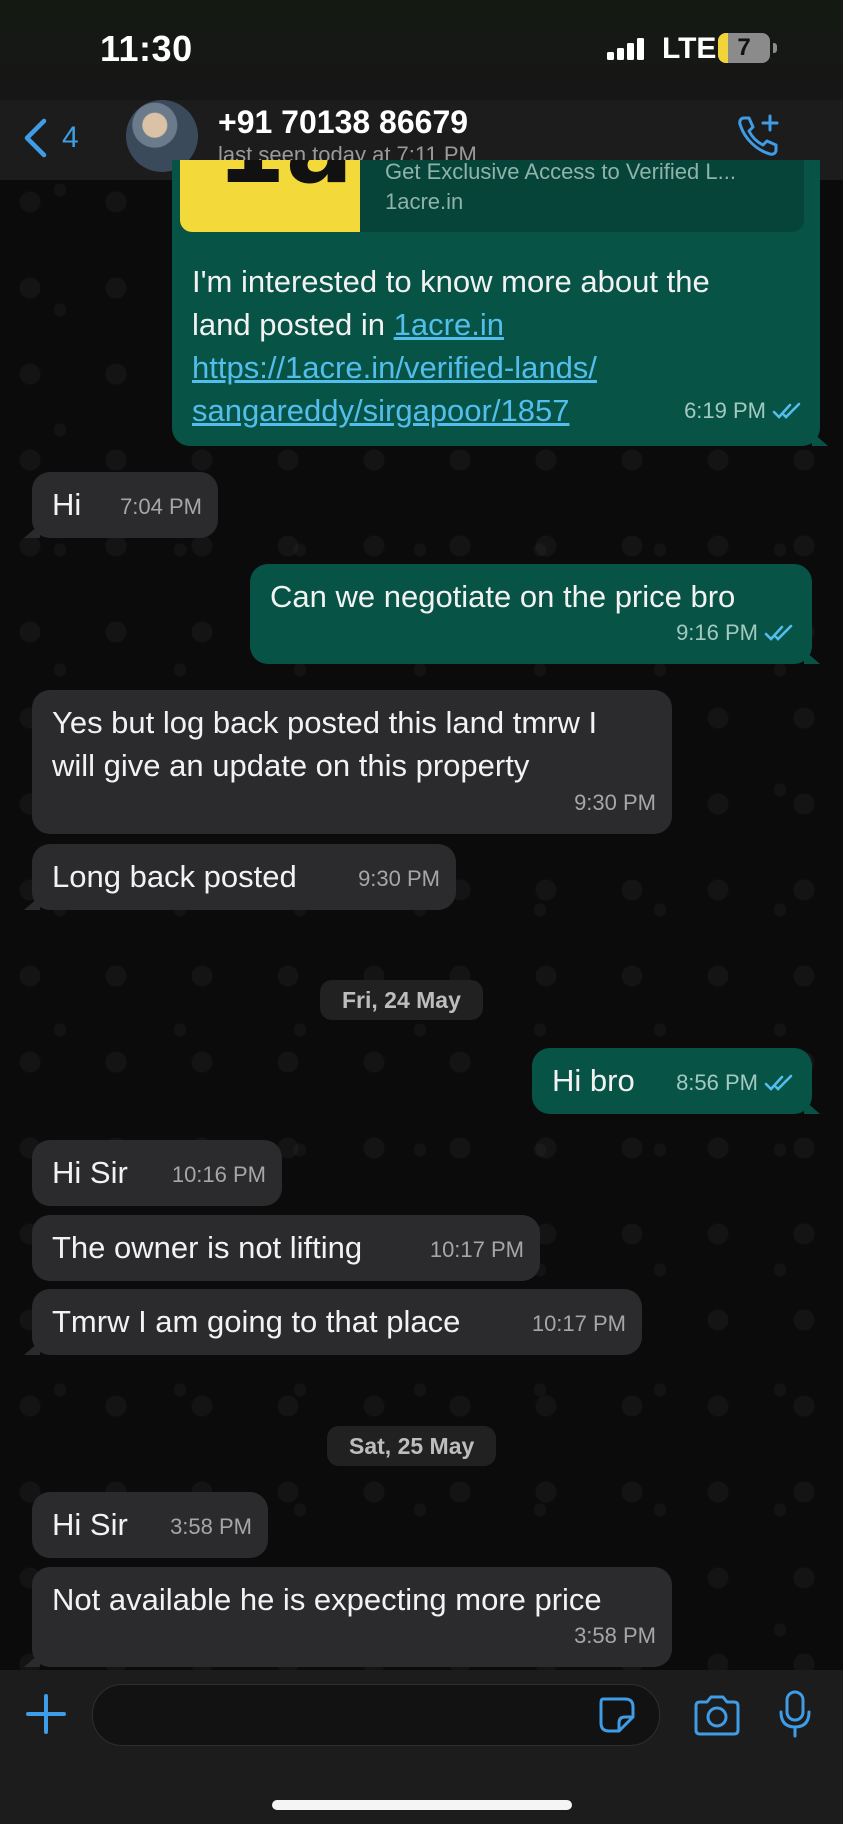  What do you see at coordinates (35, 138) in the screenshot?
I see `back-chevron-icon` at bounding box center [35, 138].